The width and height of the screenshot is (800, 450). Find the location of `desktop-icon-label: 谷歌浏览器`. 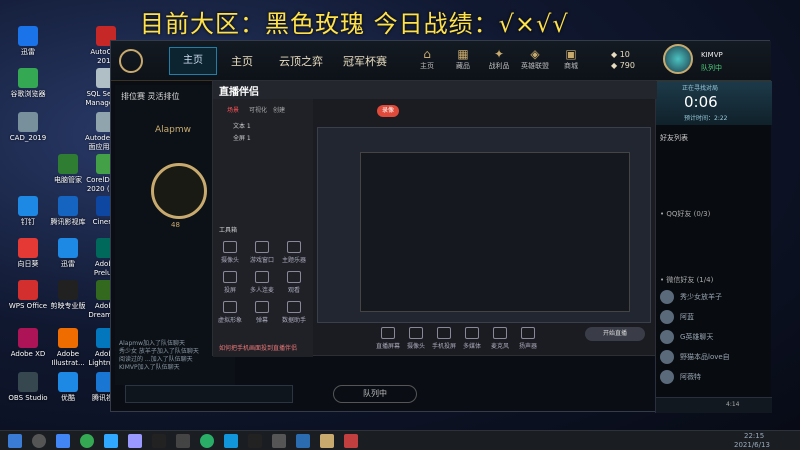

desktop-icon-label: 谷歌浏览器 is located at coordinates (28, 94).